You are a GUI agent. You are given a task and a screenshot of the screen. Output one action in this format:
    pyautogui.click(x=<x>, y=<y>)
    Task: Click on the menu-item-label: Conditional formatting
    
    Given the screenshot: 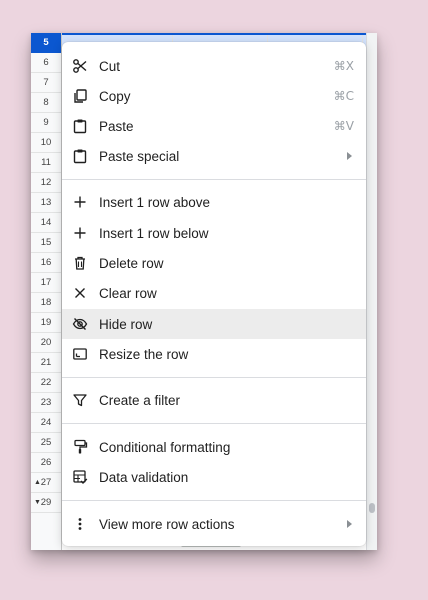 What is the action you would take?
    pyautogui.click(x=165, y=447)
    